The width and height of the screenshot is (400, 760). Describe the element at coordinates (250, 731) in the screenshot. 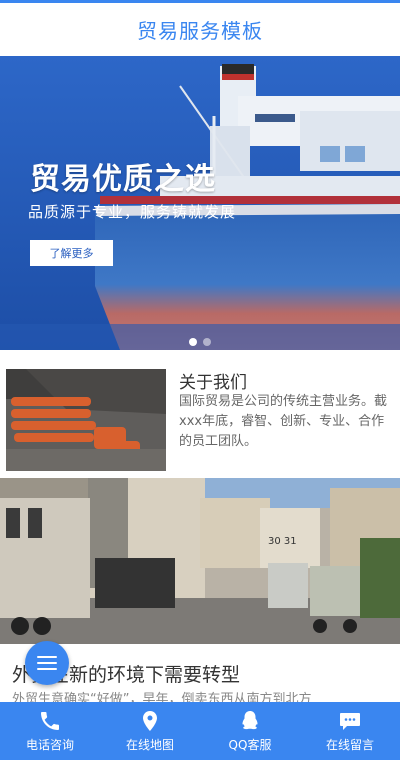

I see `nav-qq-service: QQ客服` at that location.